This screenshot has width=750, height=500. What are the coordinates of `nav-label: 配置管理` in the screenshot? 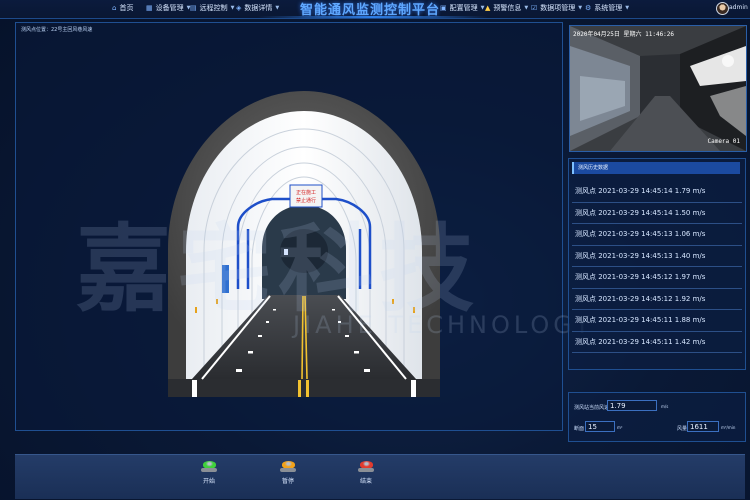 It's located at (463, 8).